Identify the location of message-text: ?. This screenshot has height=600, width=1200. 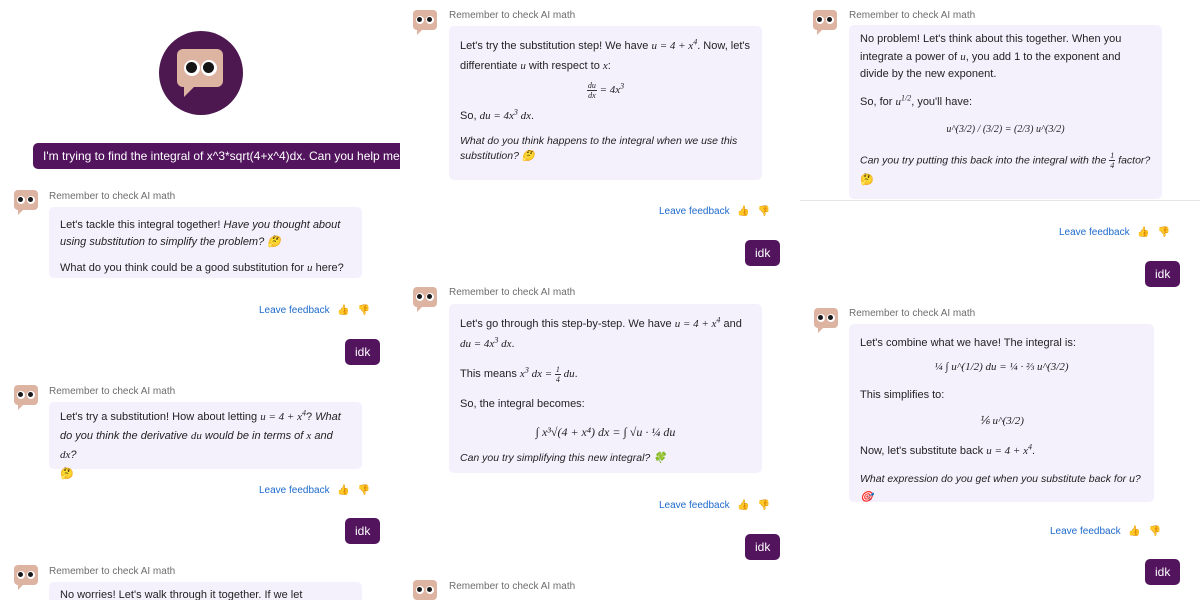
(310, 417).